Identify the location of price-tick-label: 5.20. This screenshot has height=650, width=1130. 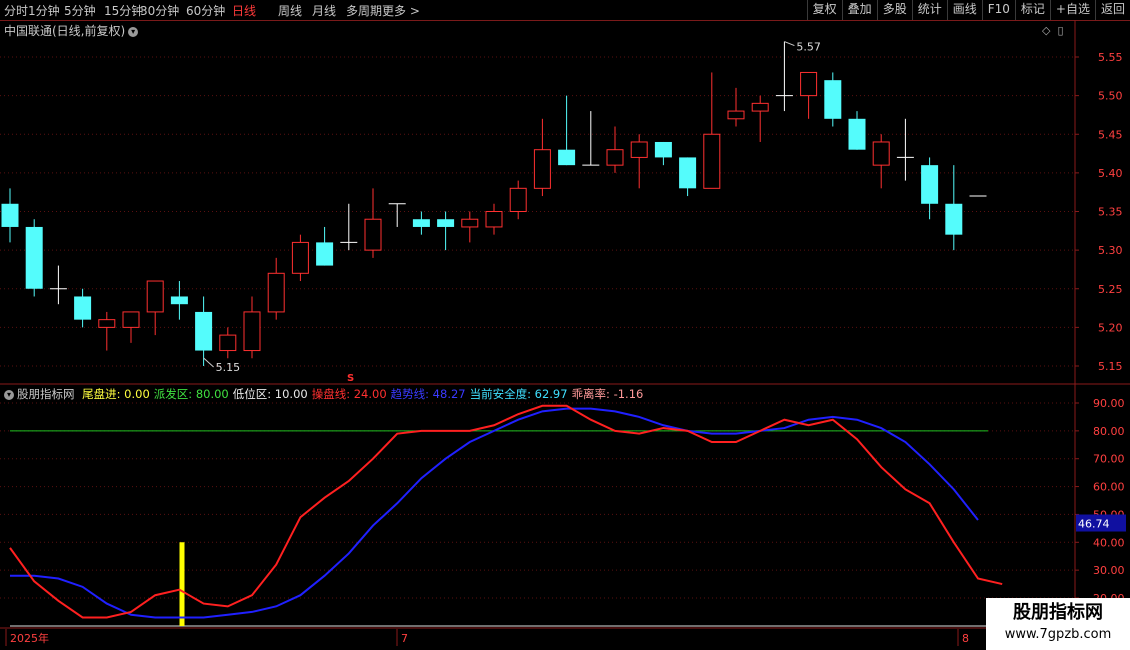
(1110, 327).